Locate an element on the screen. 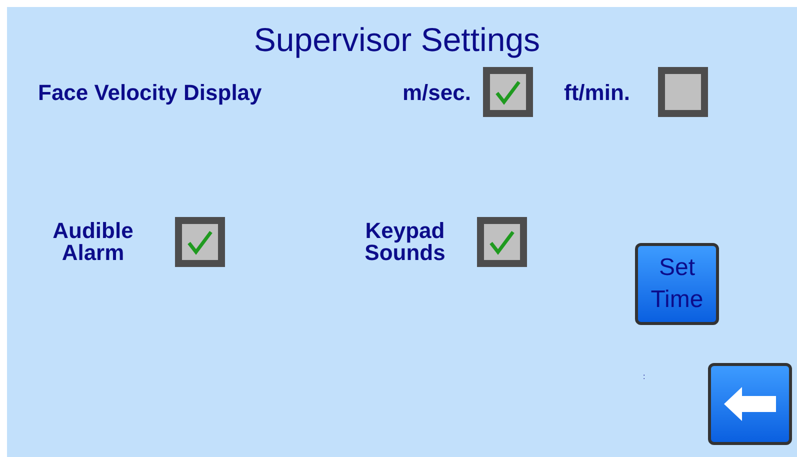 The height and width of the screenshot is (457, 797). set-time-button: Set Time is located at coordinates (677, 284).